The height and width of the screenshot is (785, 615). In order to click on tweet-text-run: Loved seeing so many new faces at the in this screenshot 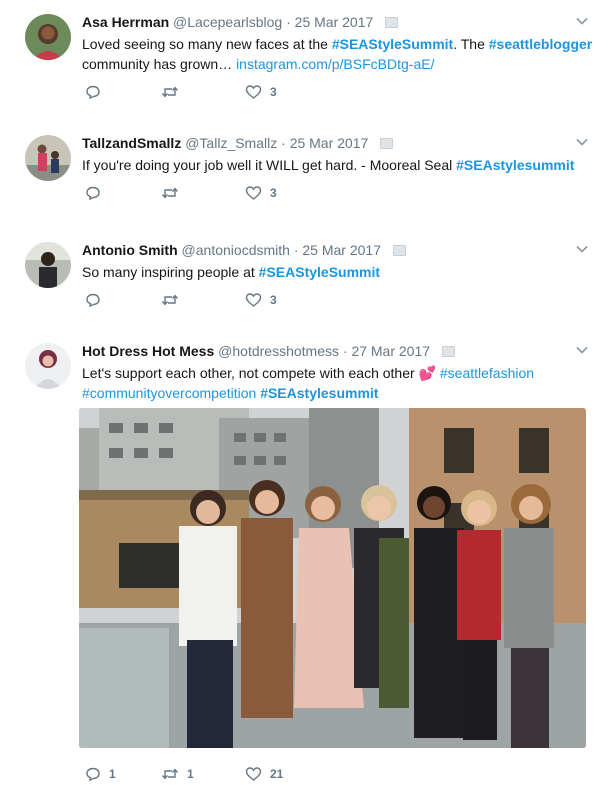, I will do `click(207, 44)`.